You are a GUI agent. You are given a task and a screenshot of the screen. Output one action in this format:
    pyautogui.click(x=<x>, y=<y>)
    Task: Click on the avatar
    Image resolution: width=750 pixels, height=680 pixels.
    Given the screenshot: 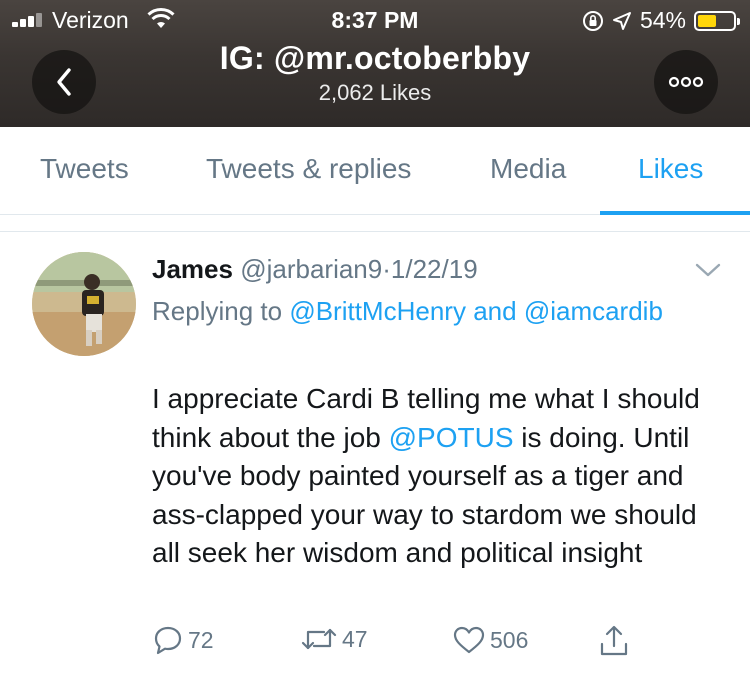 What is the action you would take?
    pyautogui.click(x=84, y=304)
    